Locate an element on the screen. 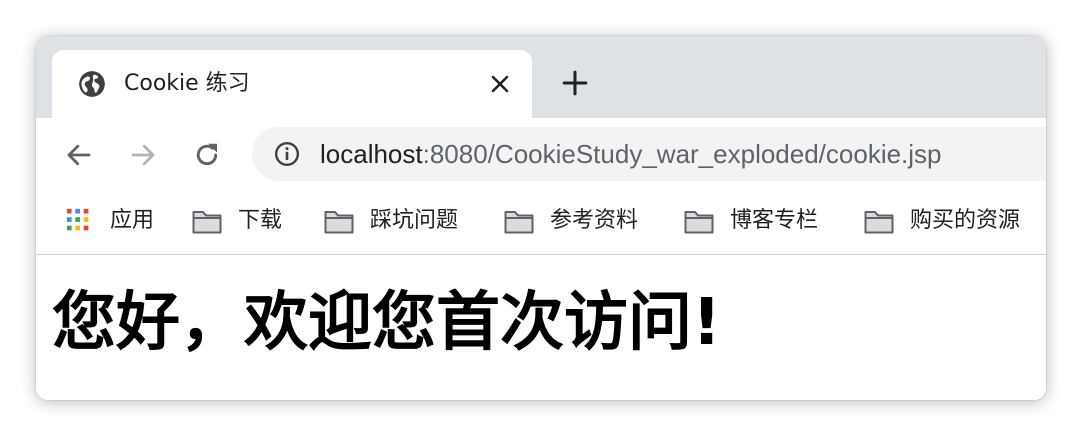 This screenshot has height=436, width=1082. tab-active: Cookie 练习 is located at coordinates (292, 84).